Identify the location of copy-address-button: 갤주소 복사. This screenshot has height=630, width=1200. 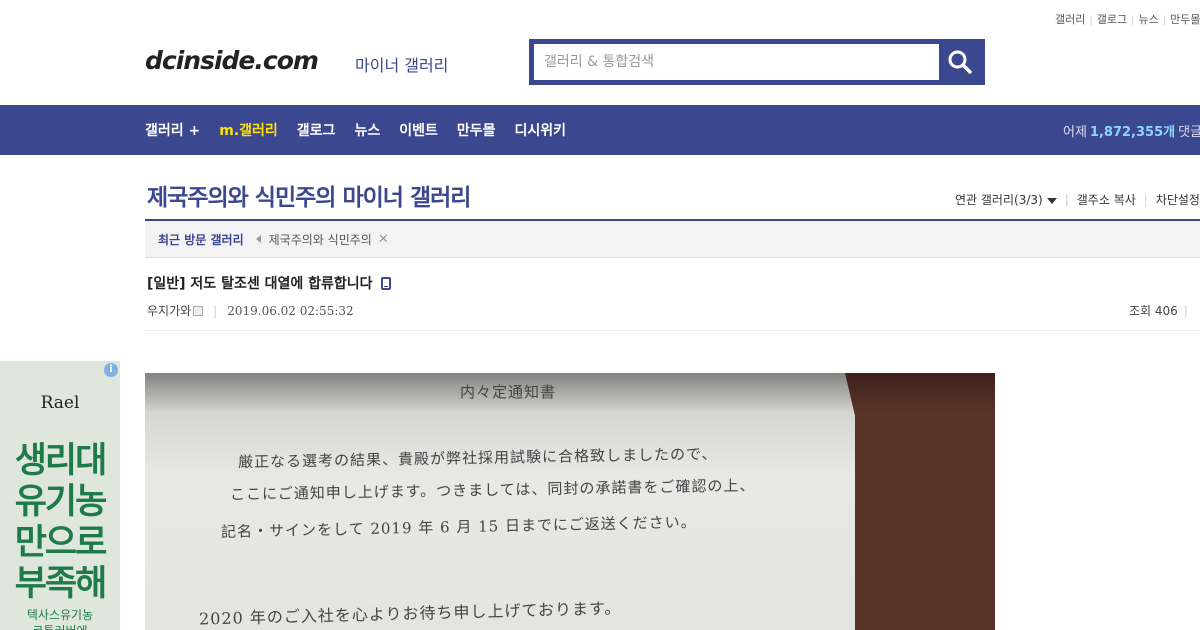
(1106, 199).